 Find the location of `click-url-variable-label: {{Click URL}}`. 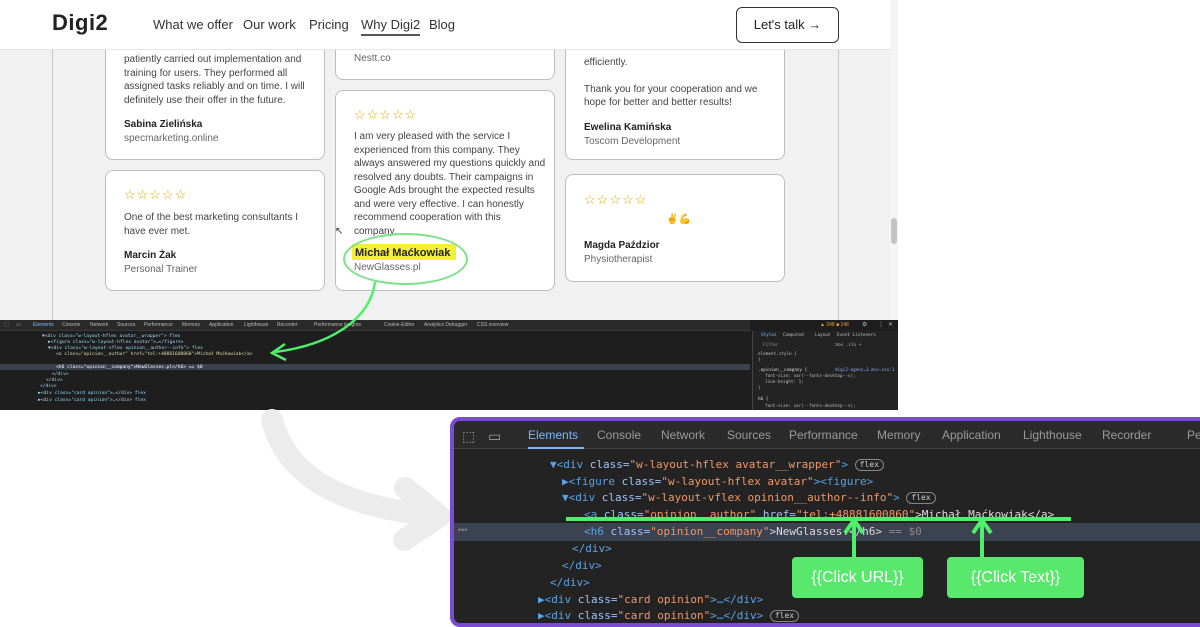

click-url-variable-label: {{Click URL}} is located at coordinates (857, 577).